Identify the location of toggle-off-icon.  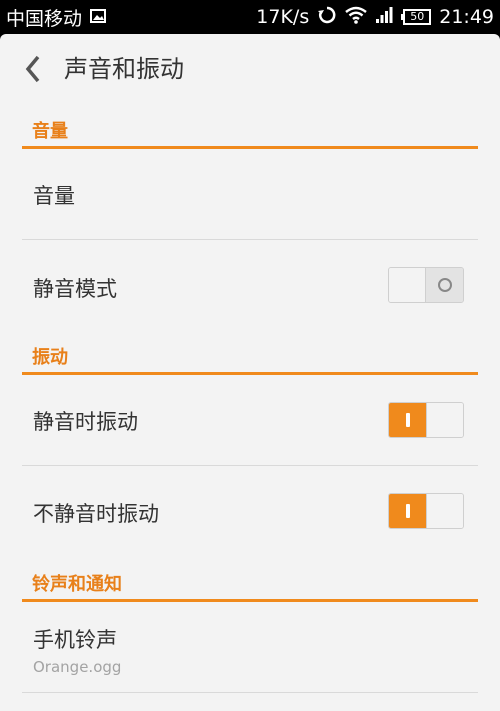
(444, 285).